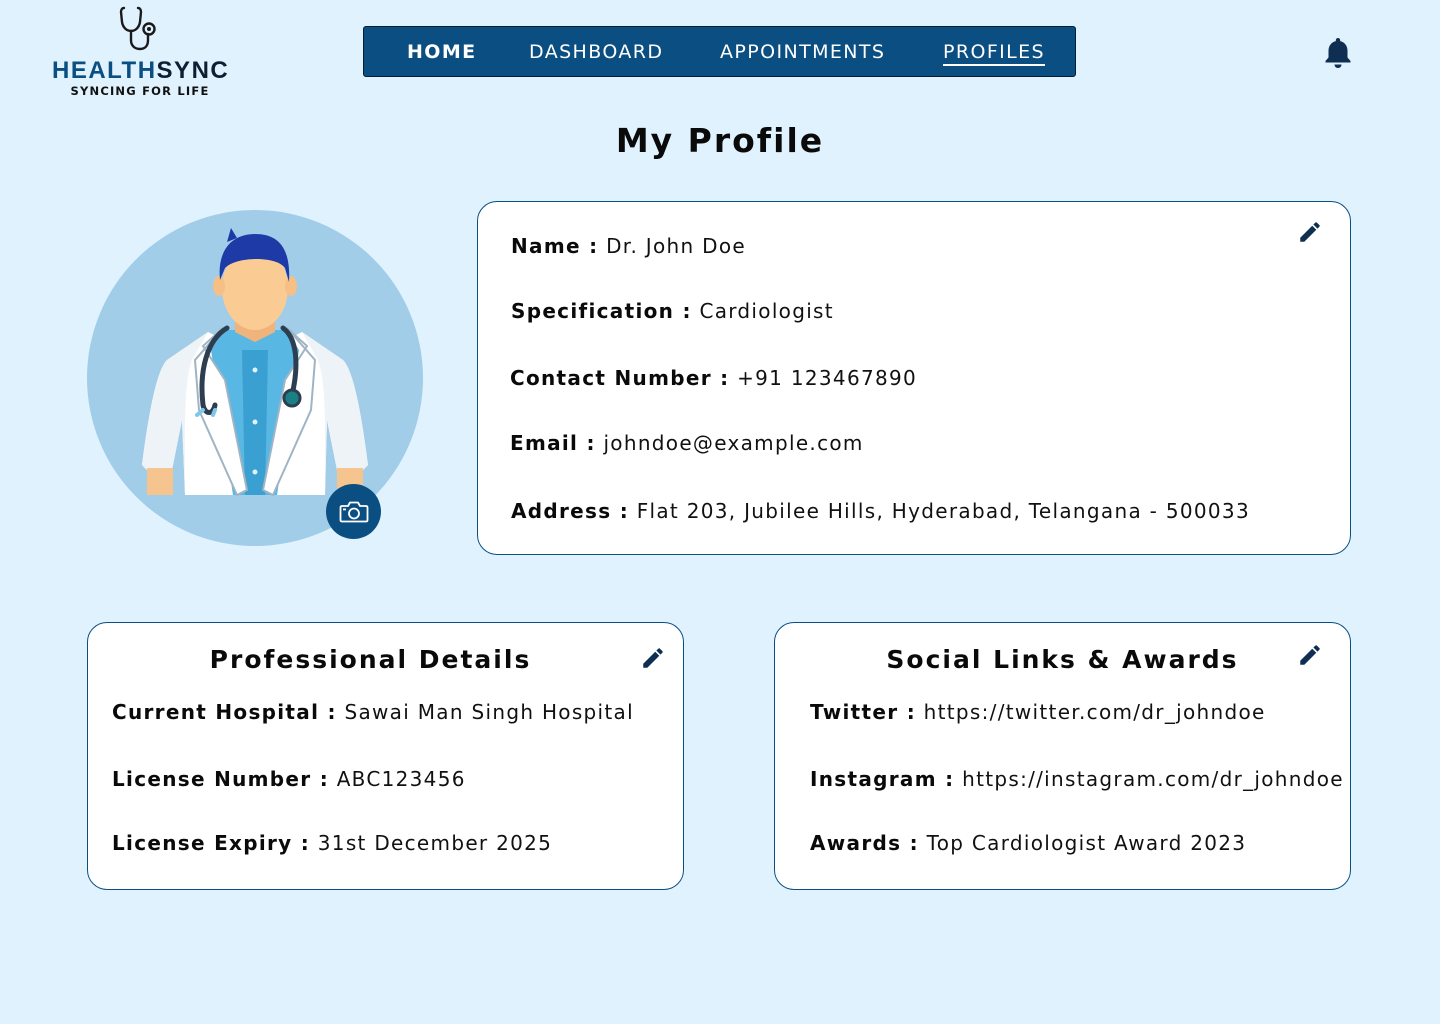 The width and height of the screenshot is (1440, 1024). Describe the element at coordinates (596, 52) in the screenshot. I see `nav-dashboard: DASHBOARD` at that location.